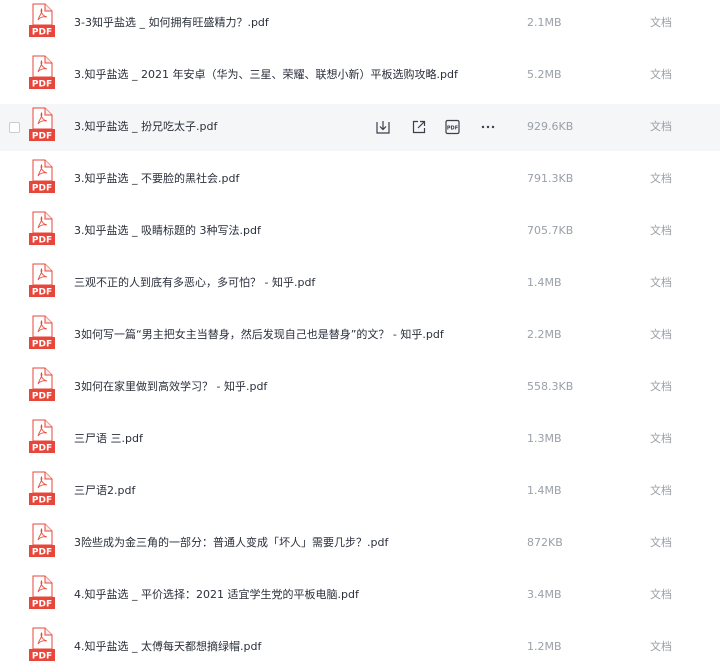 This screenshot has height=663, width=720. What do you see at coordinates (360, 127) in the screenshot?
I see `file-row-3: PDF 3.知乎盐选 _ 扮兄吃太子.pdf 929.6KB 文档 PDF` at bounding box center [360, 127].